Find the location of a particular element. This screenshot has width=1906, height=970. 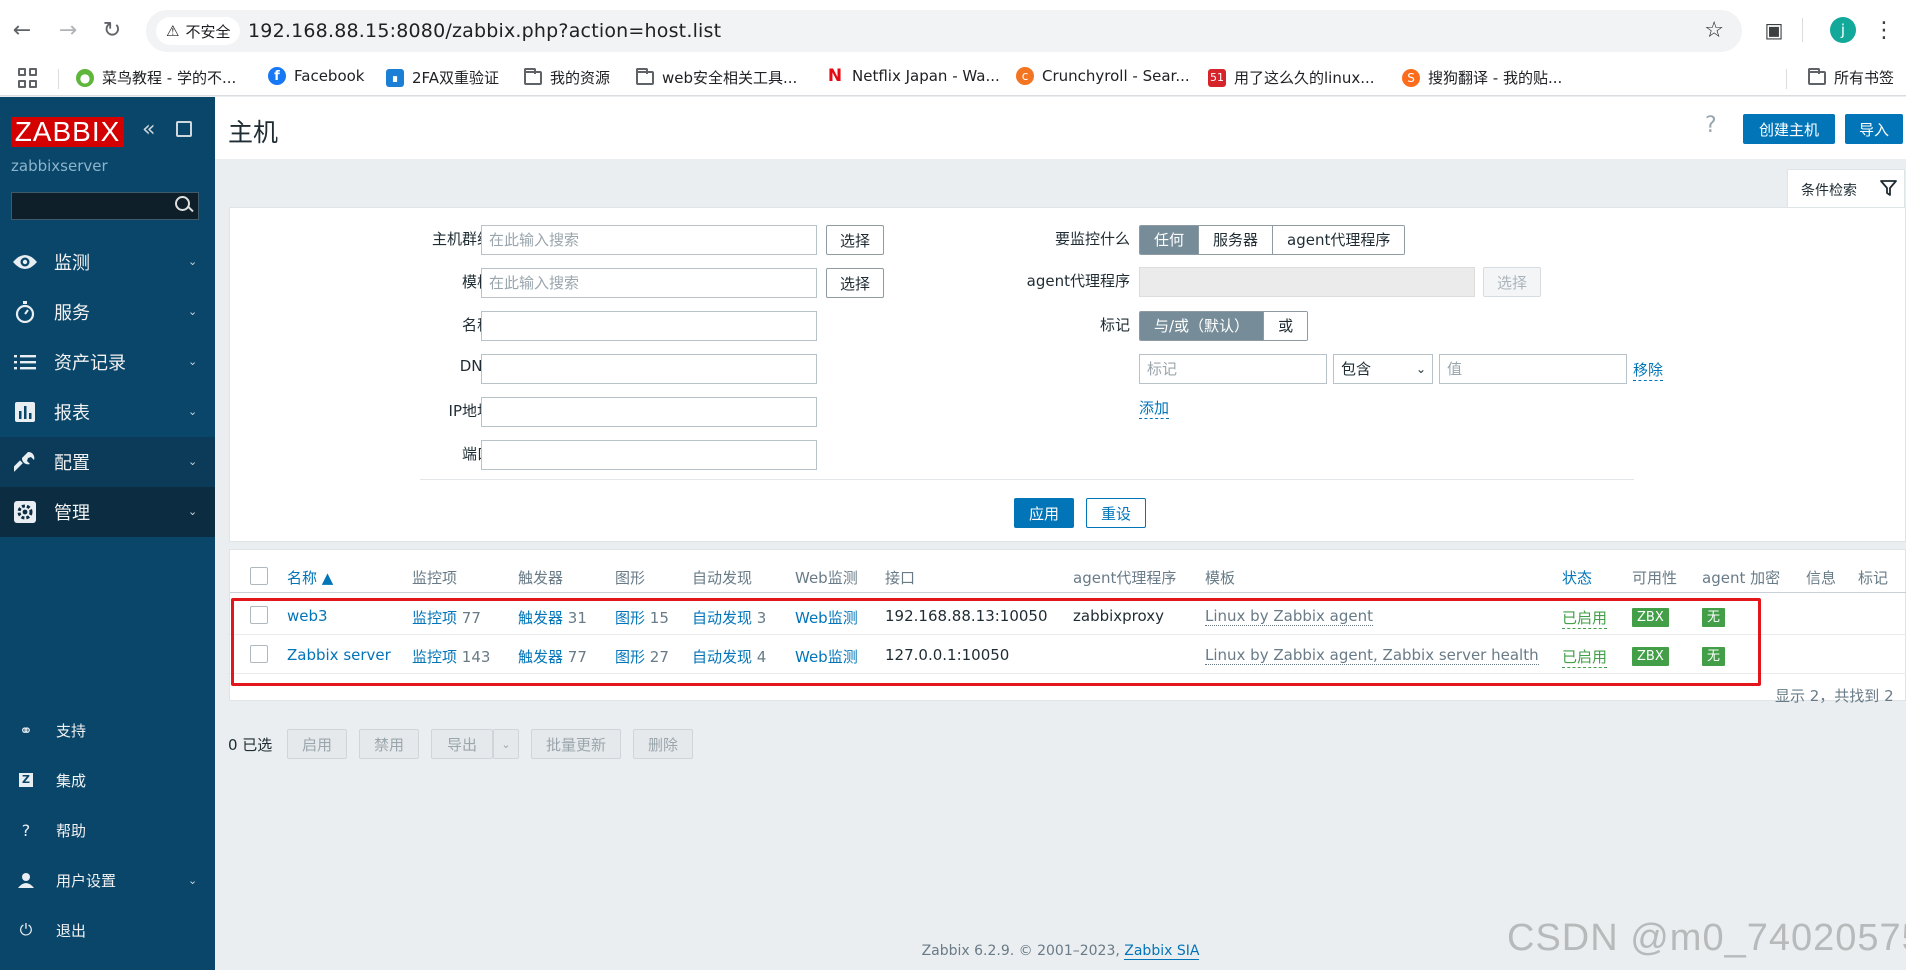

sidebar-item-help: ? 帮助 is located at coordinates (107, 830).